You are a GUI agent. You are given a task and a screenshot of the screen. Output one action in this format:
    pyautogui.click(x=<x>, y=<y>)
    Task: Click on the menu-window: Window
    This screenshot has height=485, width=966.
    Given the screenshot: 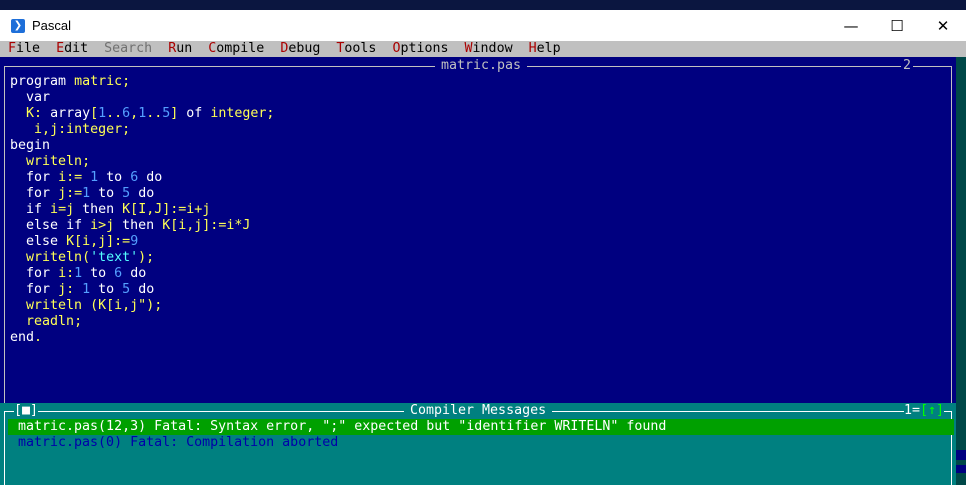 What is the action you would take?
    pyautogui.click(x=489, y=49)
    